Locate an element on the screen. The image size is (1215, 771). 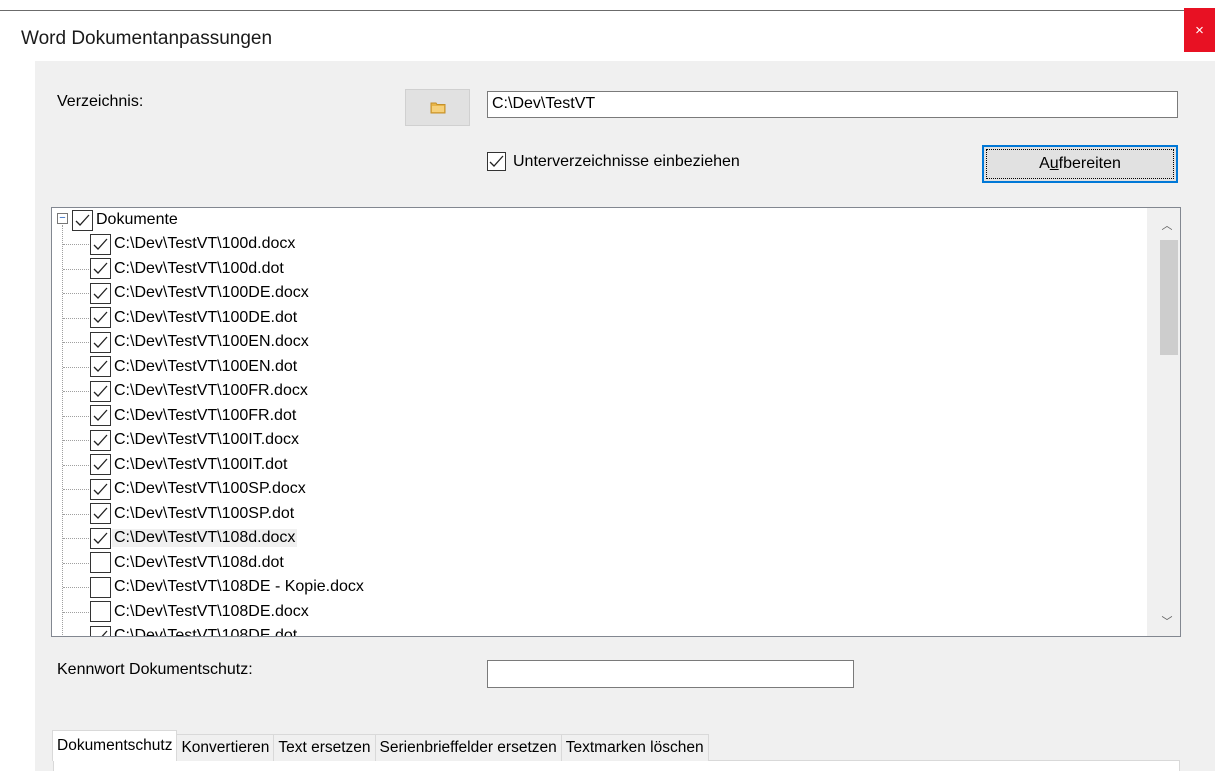
tree-root-checkbox is located at coordinates (82, 220).